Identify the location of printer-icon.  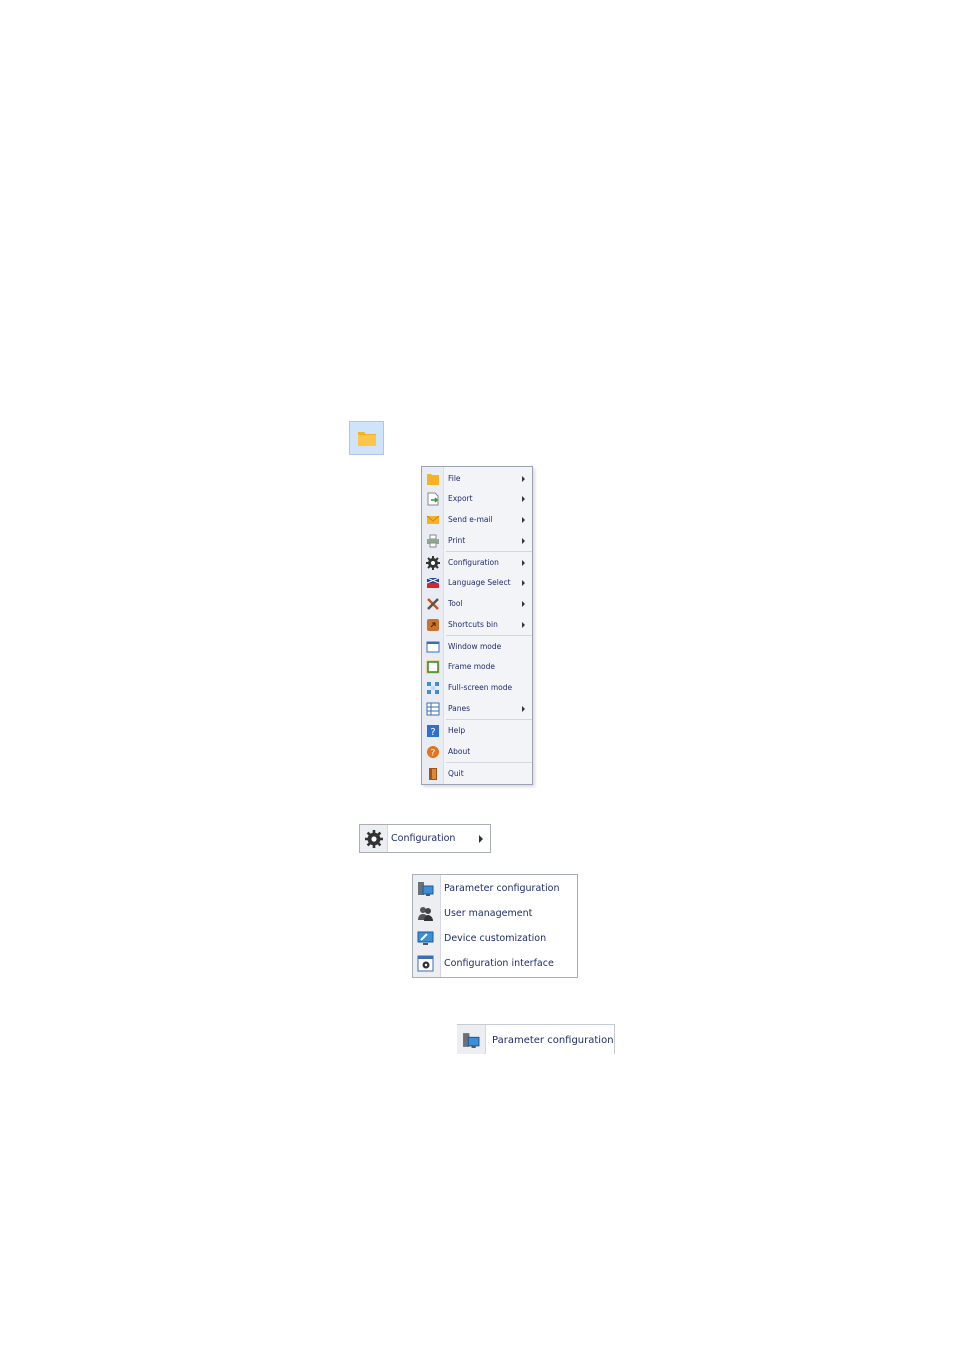
(433, 541).